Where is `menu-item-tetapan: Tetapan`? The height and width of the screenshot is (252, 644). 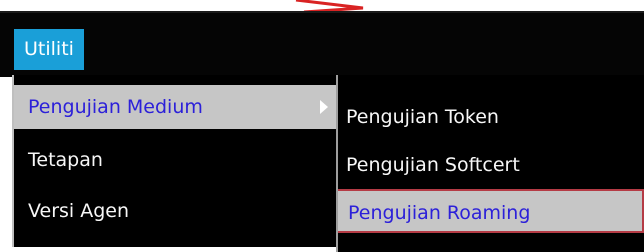
menu-item-tetapan: Tetapan is located at coordinates (174, 160).